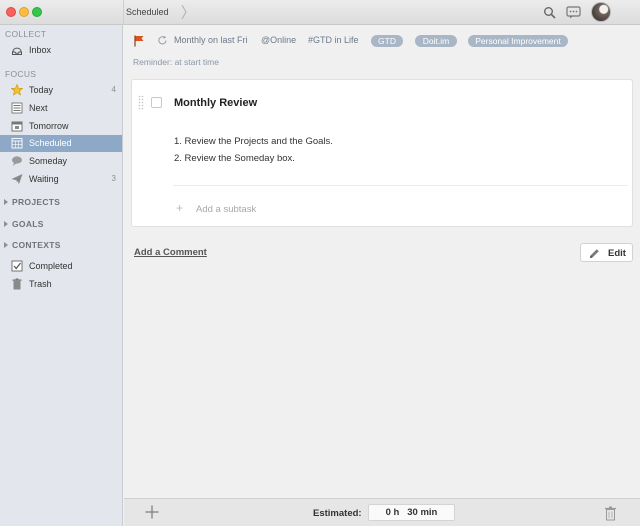  I want to click on speech-bubble-icon, so click(17, 161).